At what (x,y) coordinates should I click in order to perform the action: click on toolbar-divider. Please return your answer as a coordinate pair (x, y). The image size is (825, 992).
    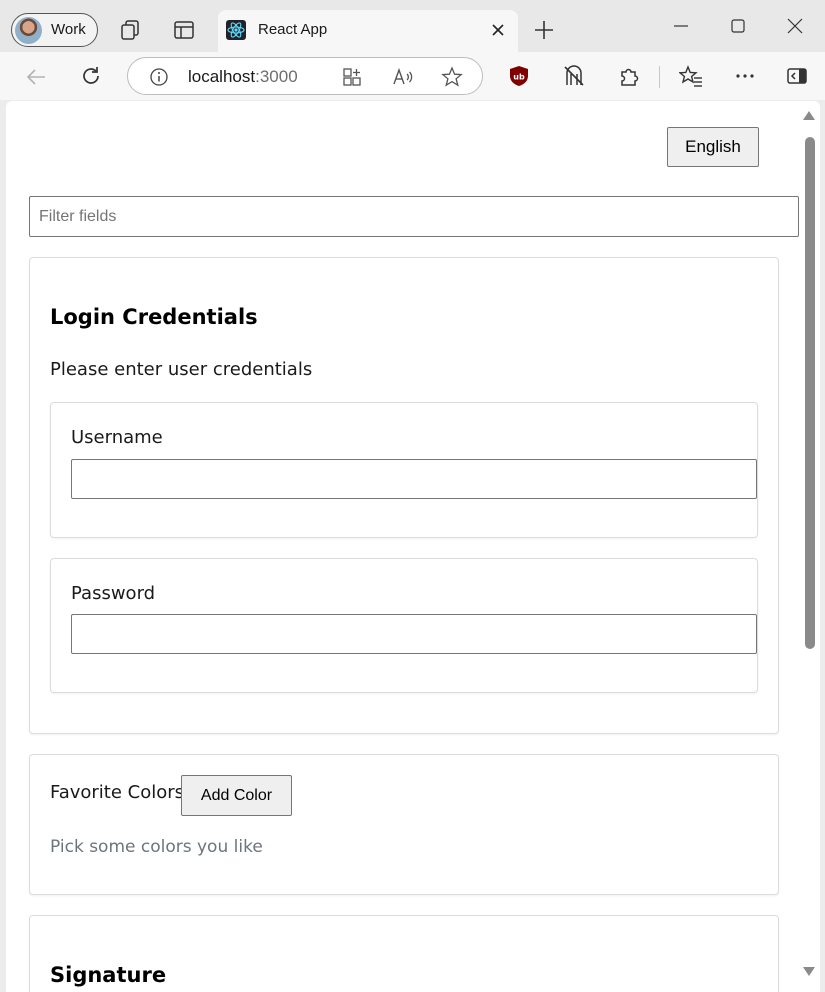
    Looking at the image, I should click on (659, 77).